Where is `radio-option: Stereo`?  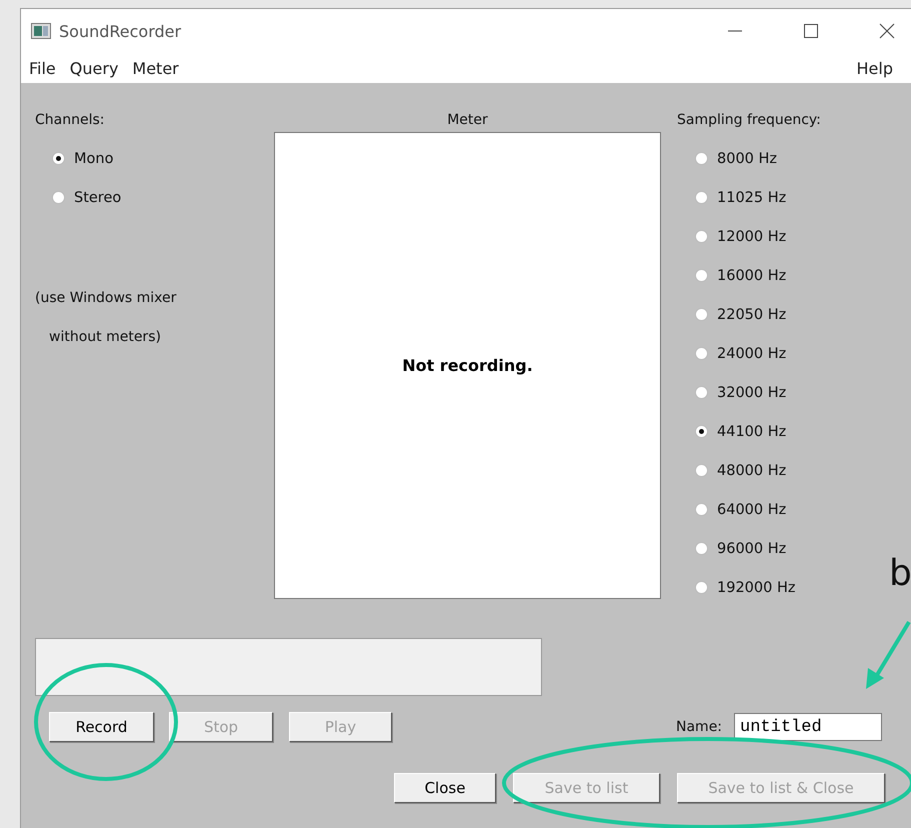 radio-option: Stereo is located at coordinates (154, 197).